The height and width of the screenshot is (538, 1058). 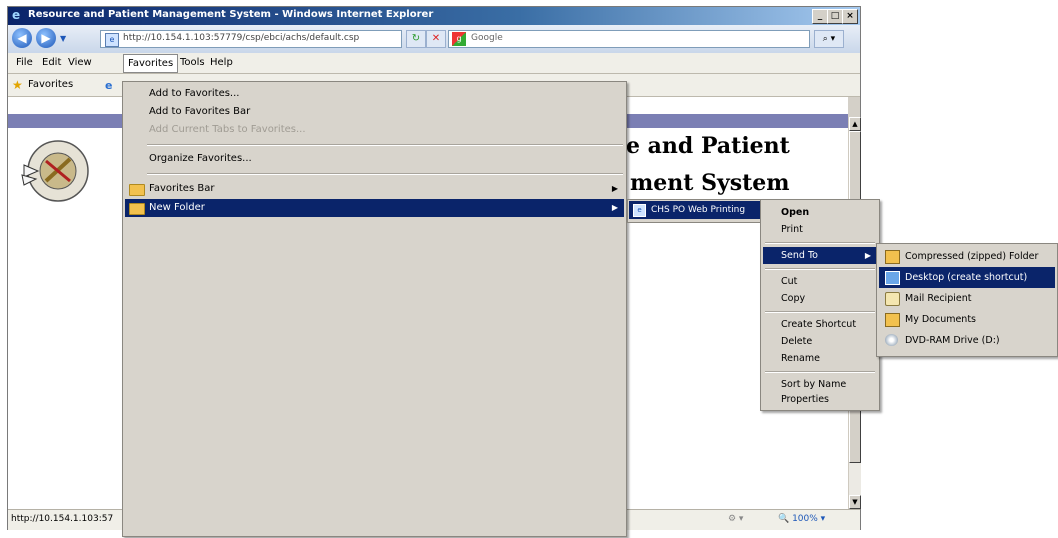 What do you see at coordinates (892, 257) in the screenshot?
I see `zip-folder-icon` at bounding box center [892, 257].